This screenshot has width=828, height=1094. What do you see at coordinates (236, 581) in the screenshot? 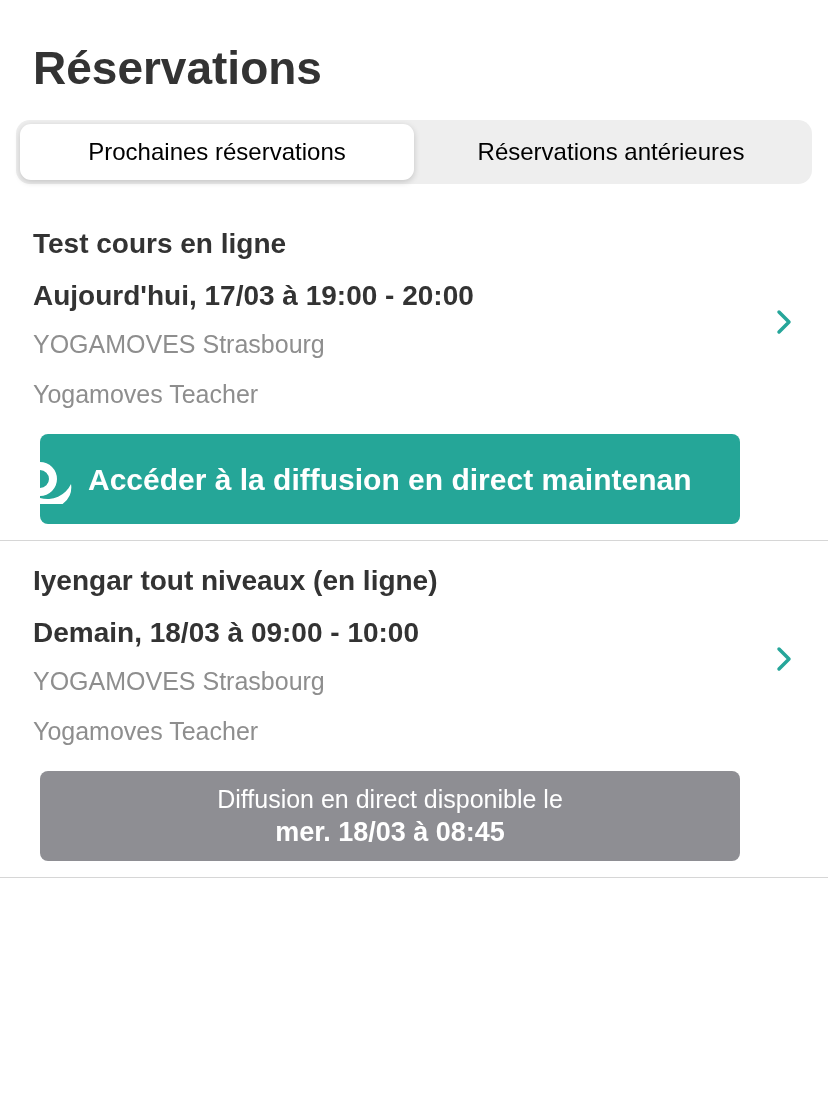
I see `class-name: Iyengar tout niveaux (en ligne)` at bounding box center [236, 581].